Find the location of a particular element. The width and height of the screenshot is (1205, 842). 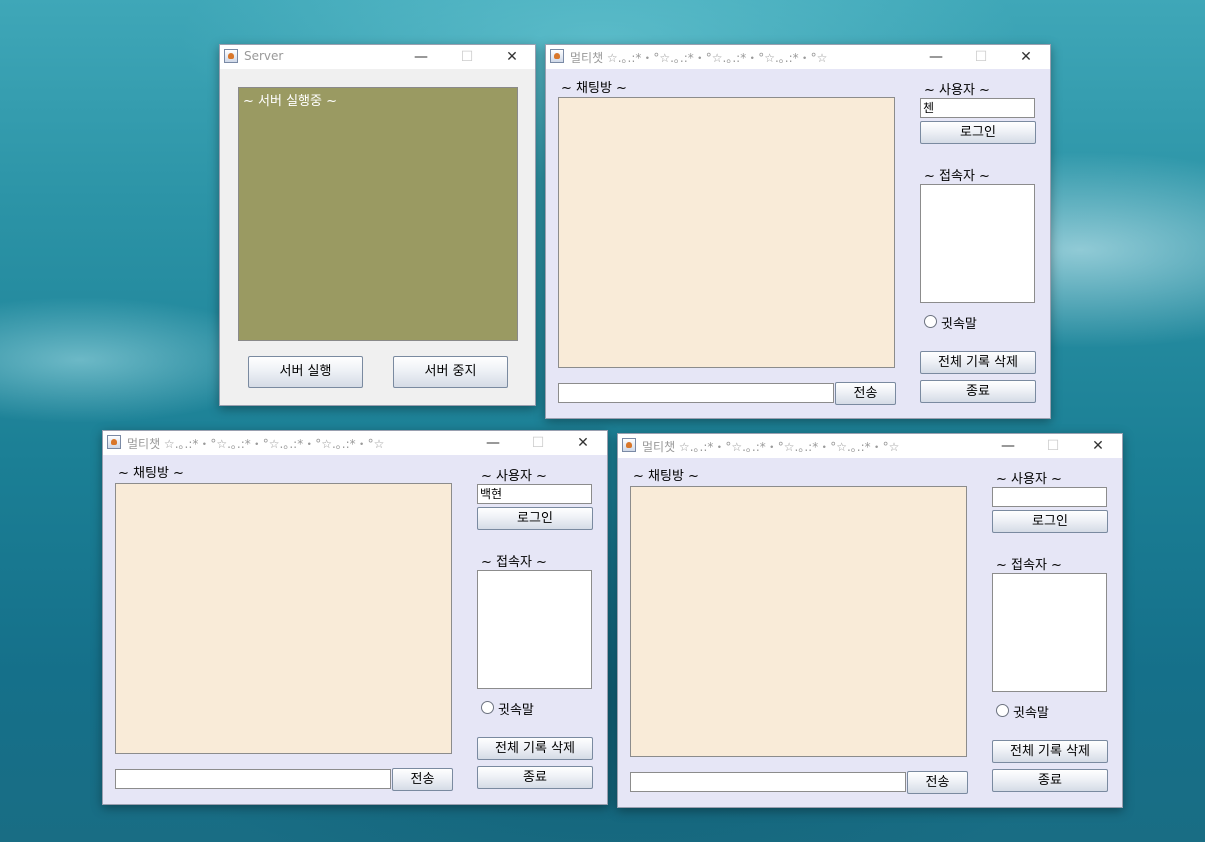

username-input: 백현 is located at coordinates (534, 494).